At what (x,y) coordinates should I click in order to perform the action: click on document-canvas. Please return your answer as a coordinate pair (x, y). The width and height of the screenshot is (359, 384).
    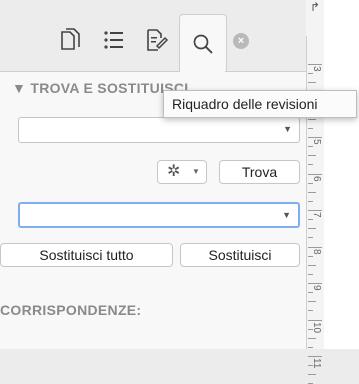
    Looking at the image, I should click on (341, 174).